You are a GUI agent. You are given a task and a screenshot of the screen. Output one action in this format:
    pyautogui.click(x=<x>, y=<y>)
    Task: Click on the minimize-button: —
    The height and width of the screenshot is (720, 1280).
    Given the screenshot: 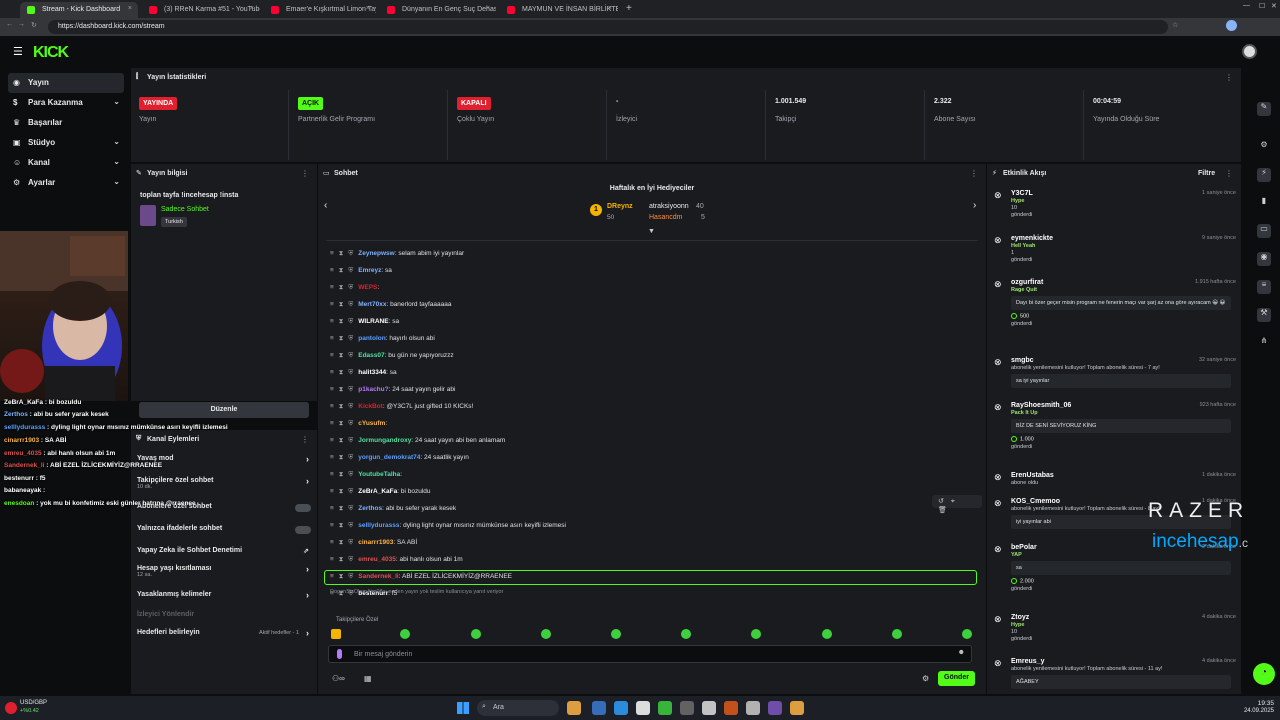 What is the action you would take?
    pyautogui.click(x=1246, y=5)
    